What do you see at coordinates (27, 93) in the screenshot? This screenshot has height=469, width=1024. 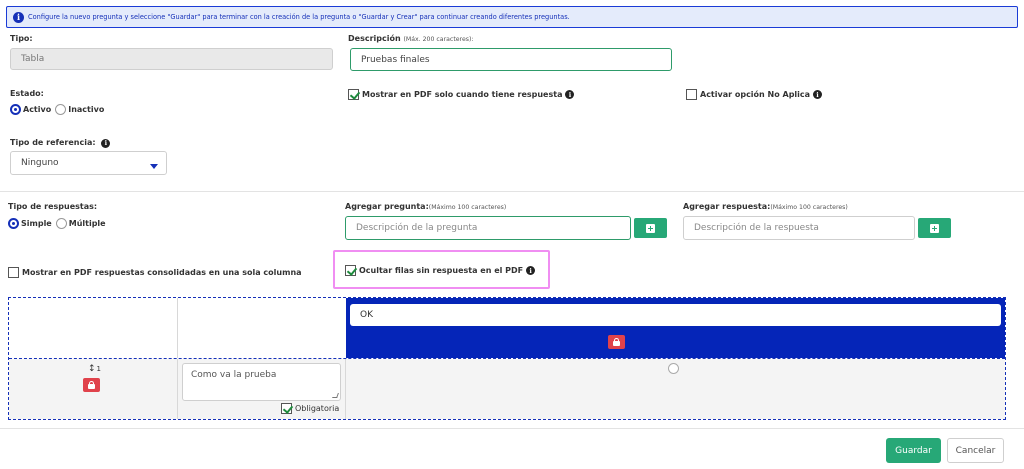 I see `estado-label: Estado:` at bounding box center [27, 93].